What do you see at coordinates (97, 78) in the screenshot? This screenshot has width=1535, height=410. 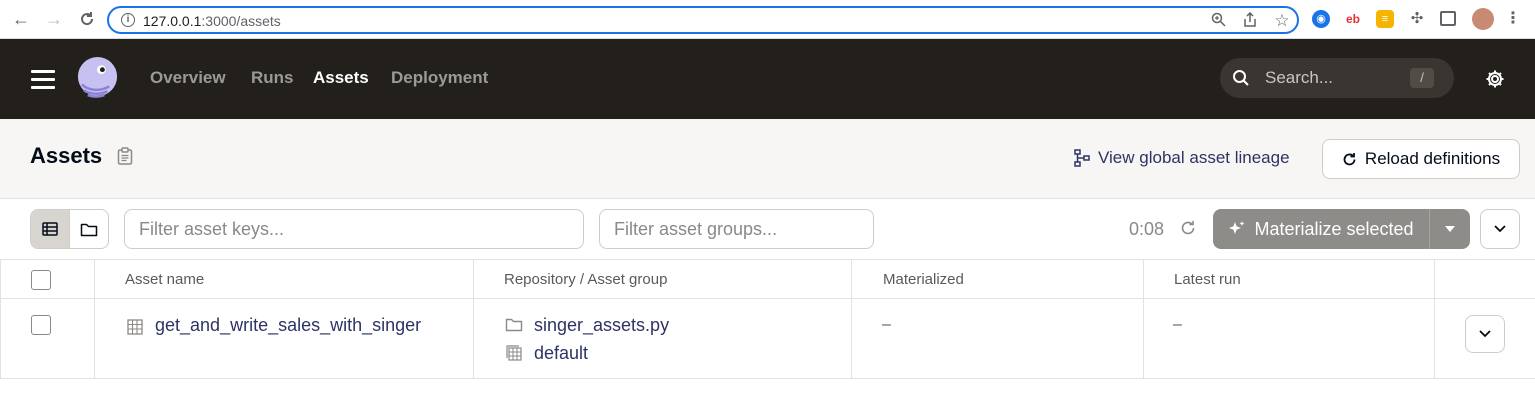 I see `dagster-logo` at bounding box center [97, 78].